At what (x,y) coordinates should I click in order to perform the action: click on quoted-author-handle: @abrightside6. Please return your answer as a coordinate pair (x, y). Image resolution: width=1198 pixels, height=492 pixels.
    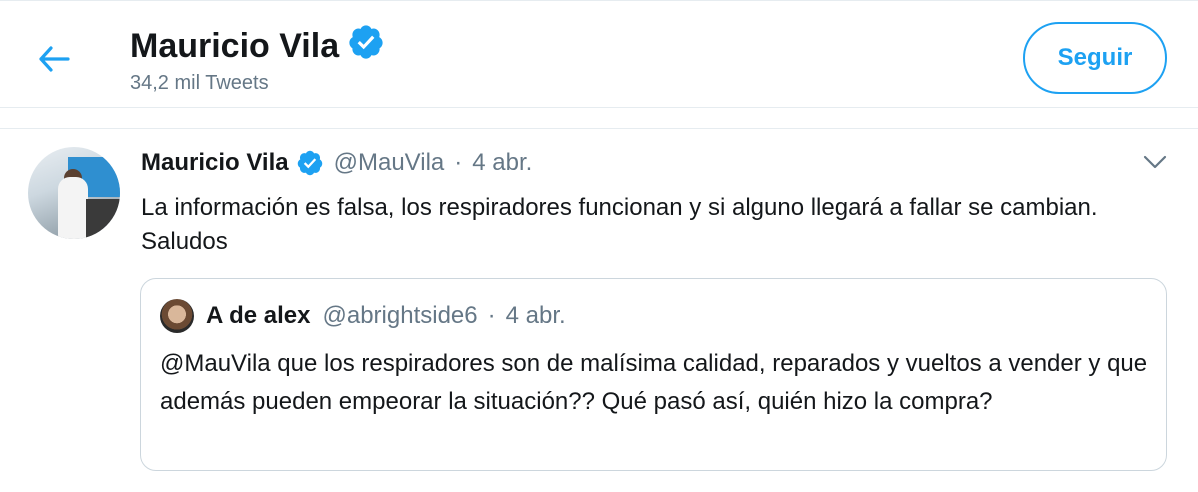
    Looking at the image, I should click on (400, 315).